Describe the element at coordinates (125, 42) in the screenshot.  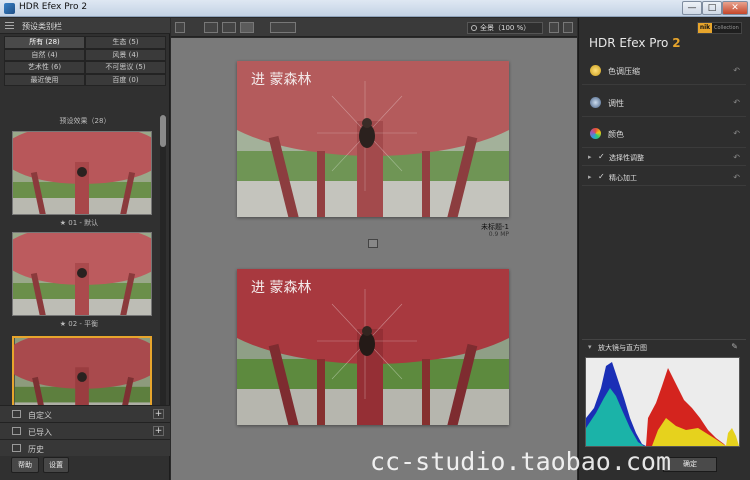
I see `category-ecology: 生态 (5)` at that location.